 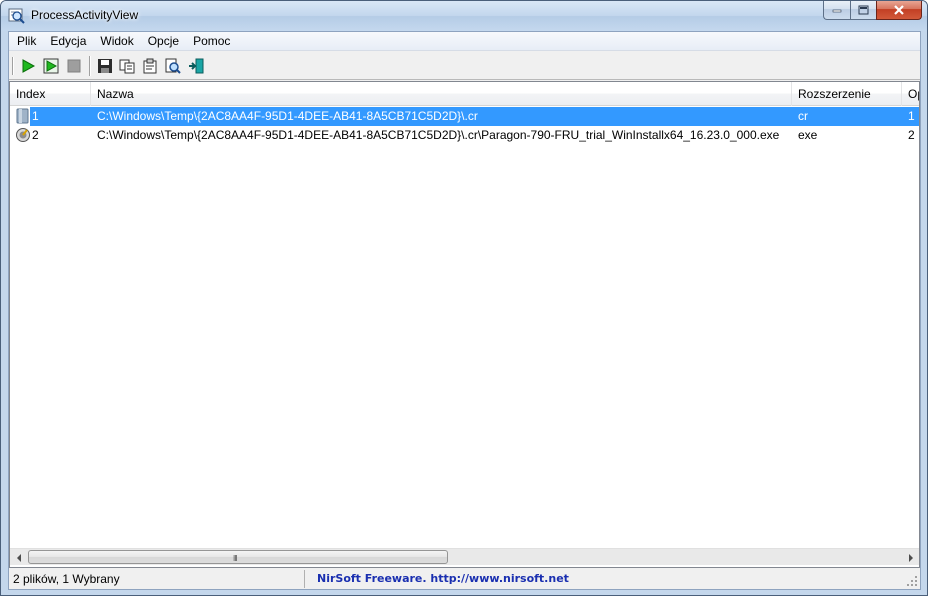 I want to click on minimize-icon, so click(x=837, y=11).